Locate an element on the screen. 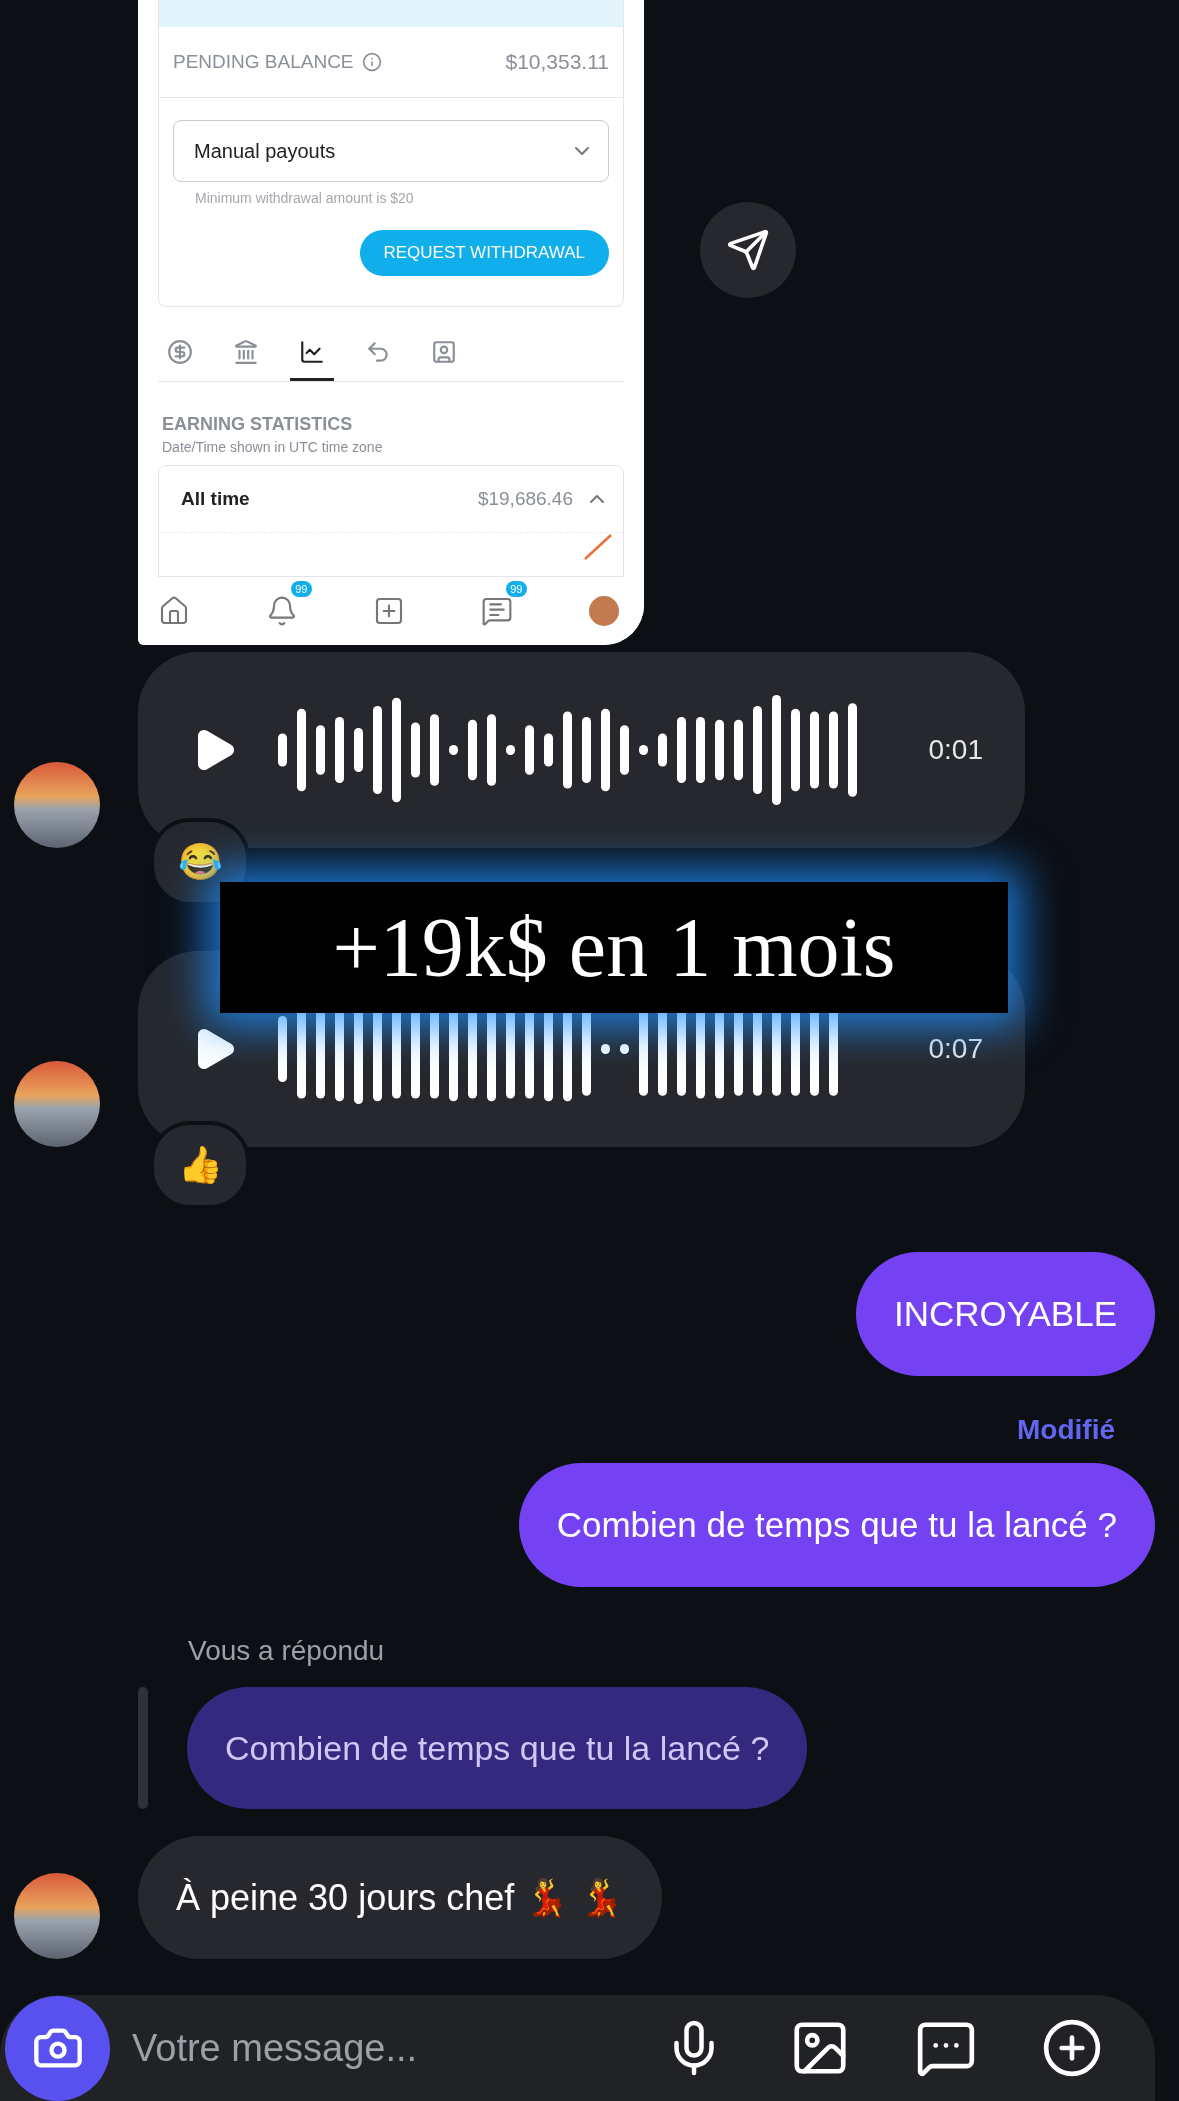 Image resolution: width=1179 pixels, height=2101 pixels. reply-label: Vous a répondu is located at coordinates (287, 1651).